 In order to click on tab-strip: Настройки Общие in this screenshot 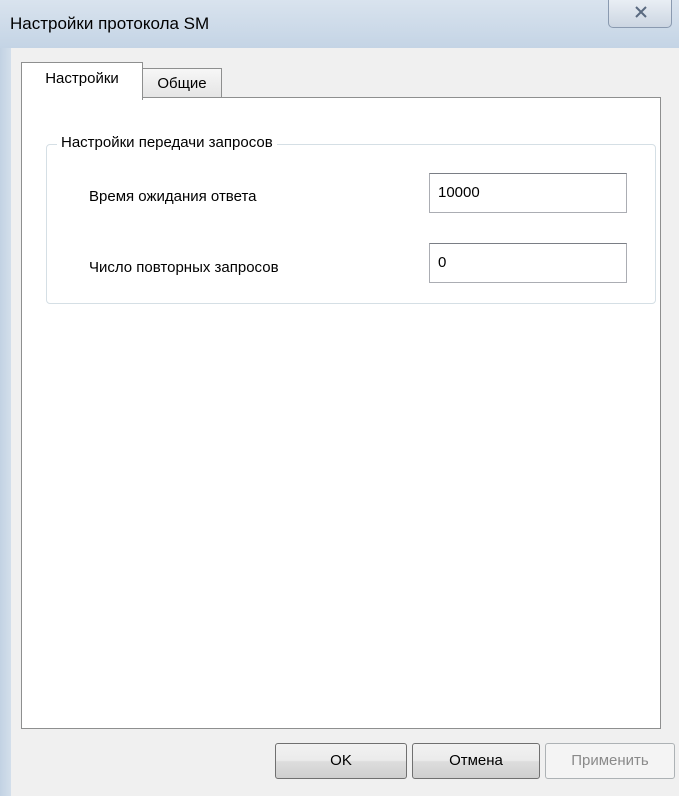, I will do `click(341, 81)`.